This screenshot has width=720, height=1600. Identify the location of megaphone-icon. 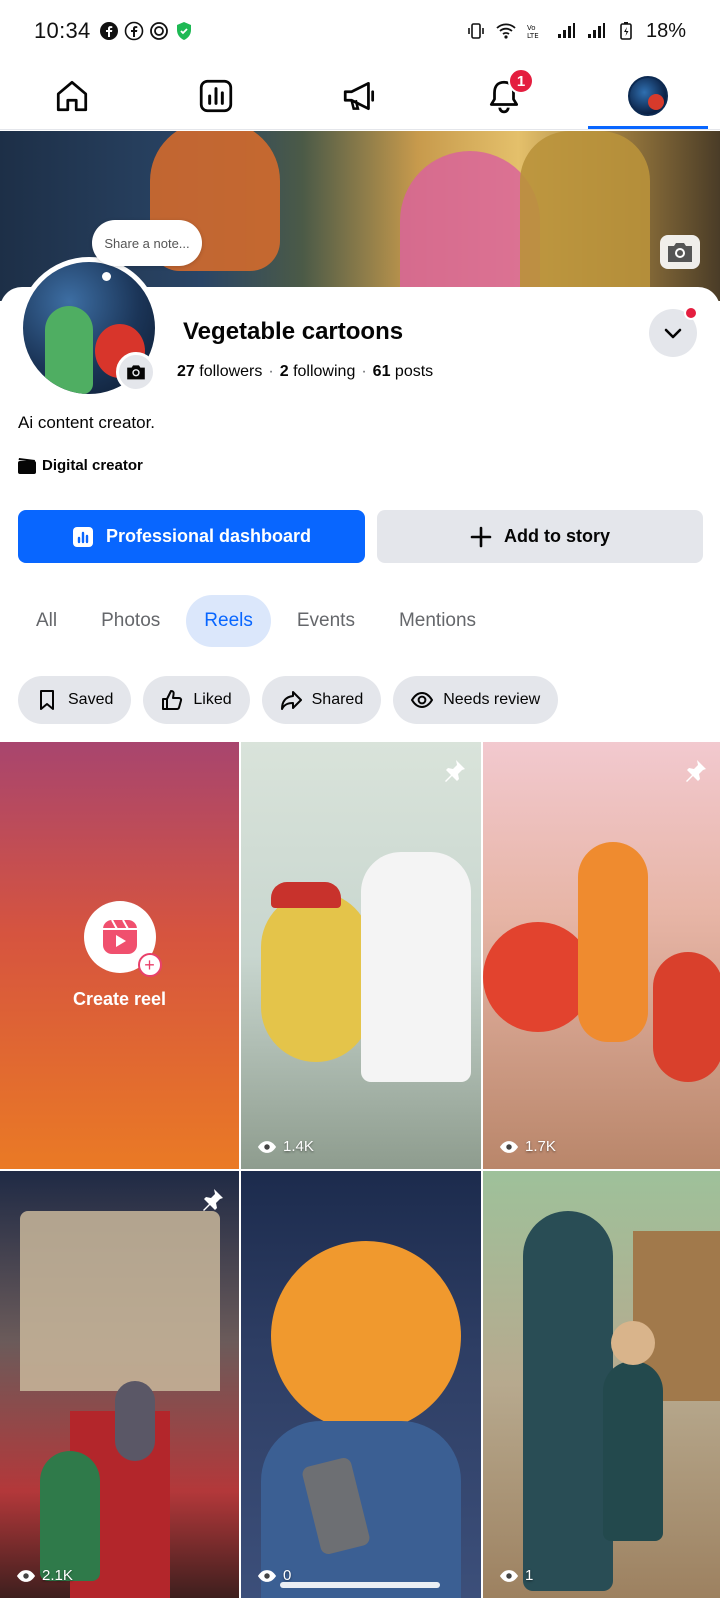
(359, 95).